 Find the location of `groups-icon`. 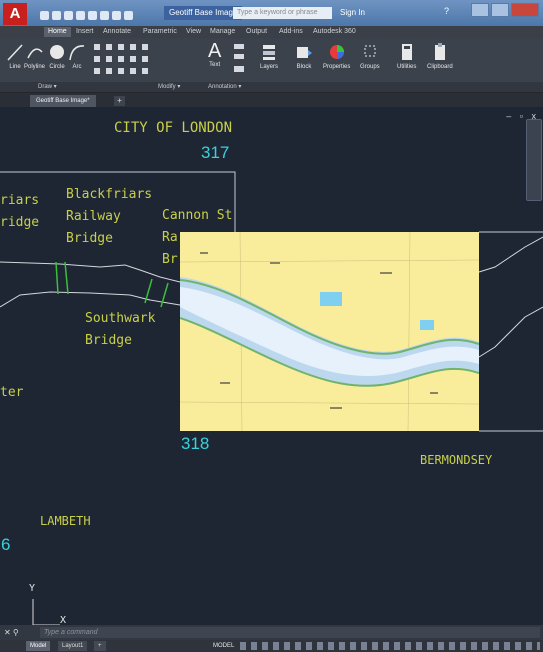

groups-icon is located at coordinates (370, 51).